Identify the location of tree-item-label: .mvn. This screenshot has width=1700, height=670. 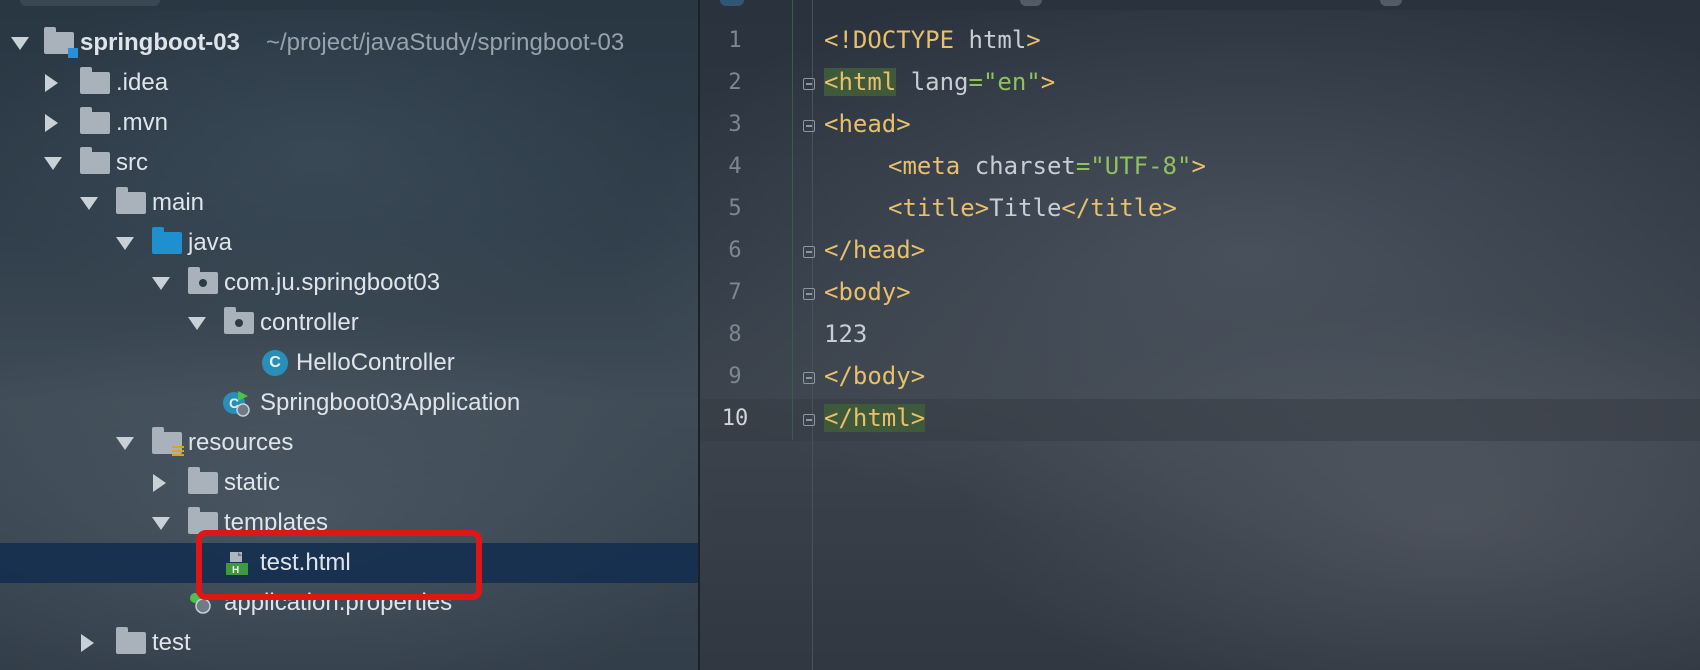
(142, 122).